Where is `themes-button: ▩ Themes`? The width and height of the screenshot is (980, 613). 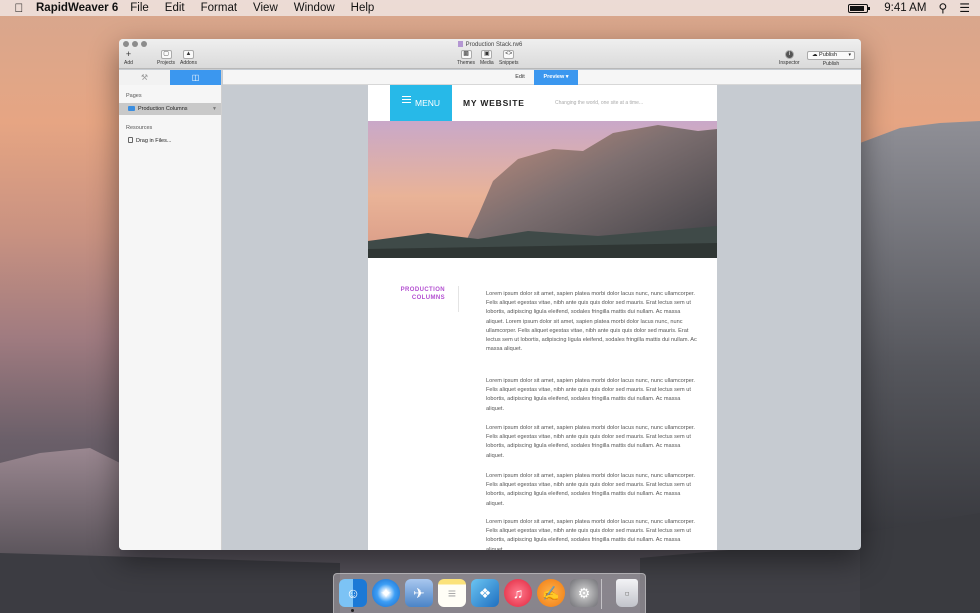 themes-button: ▩ Themes is located at coordinates (466, 58).